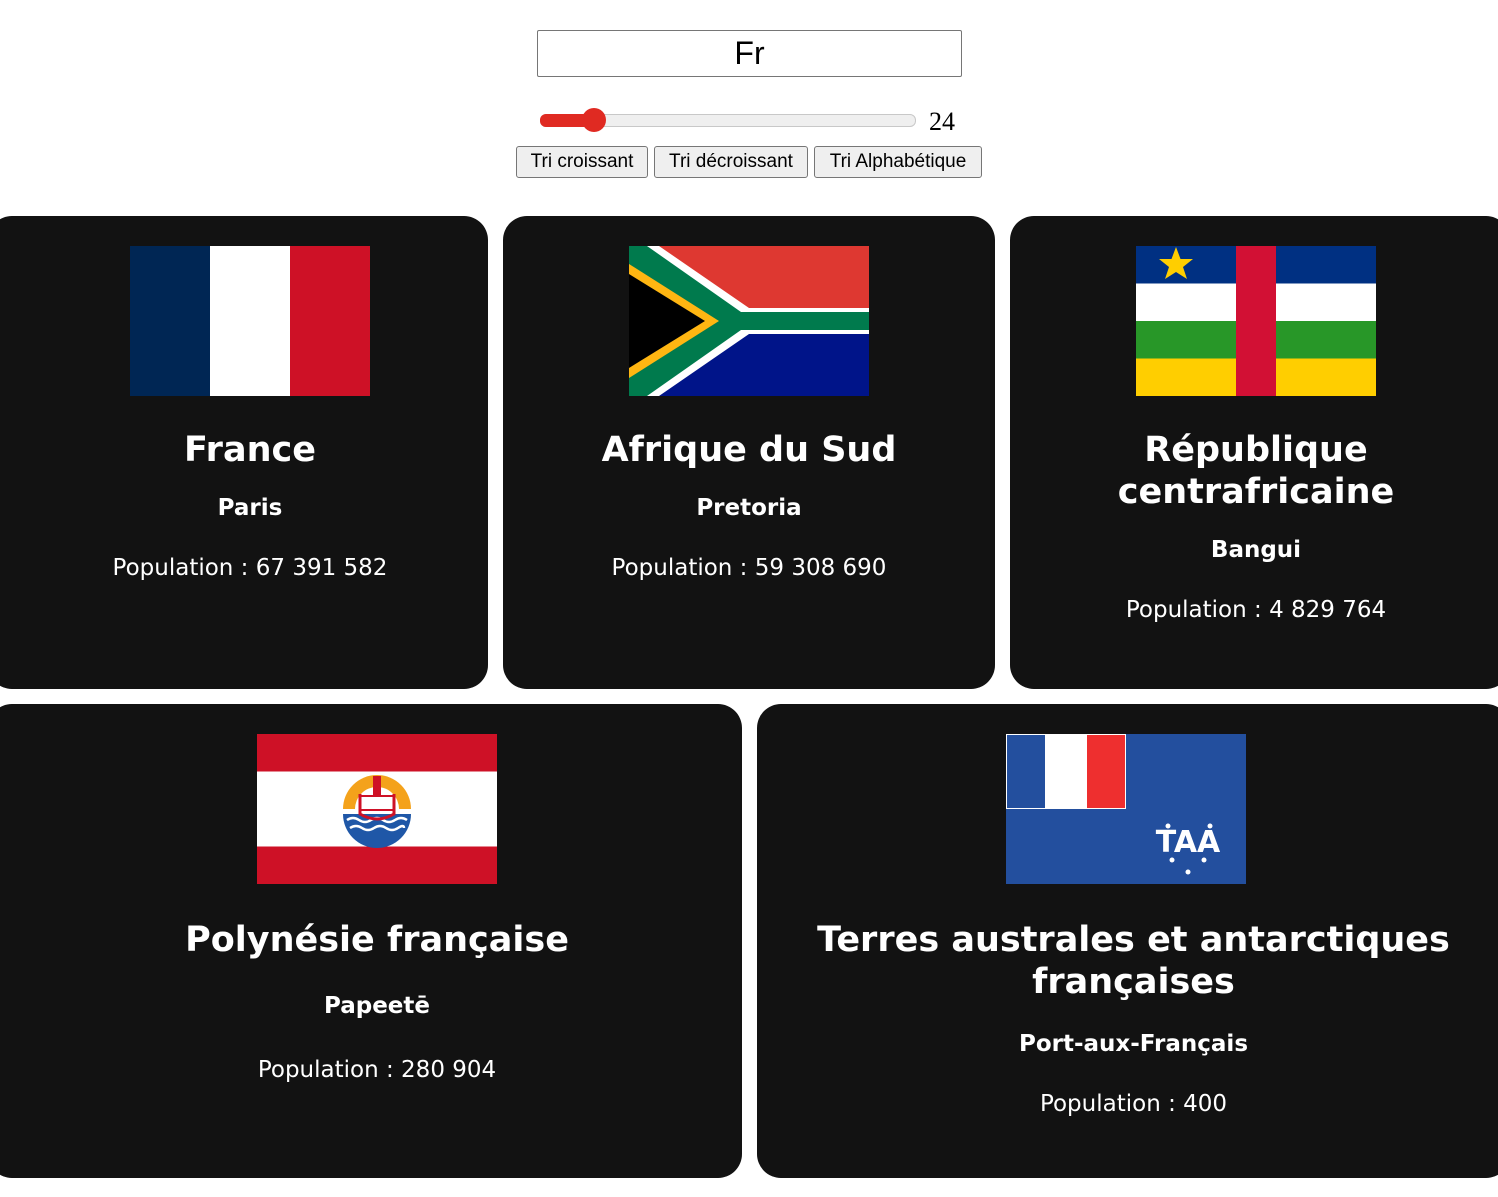 The width and height of the screenshot is (1498, 1197). Describe the element at coordinates (250, 568) in the screenshot. I see `country-population: Population : 67 391 582` at that location.